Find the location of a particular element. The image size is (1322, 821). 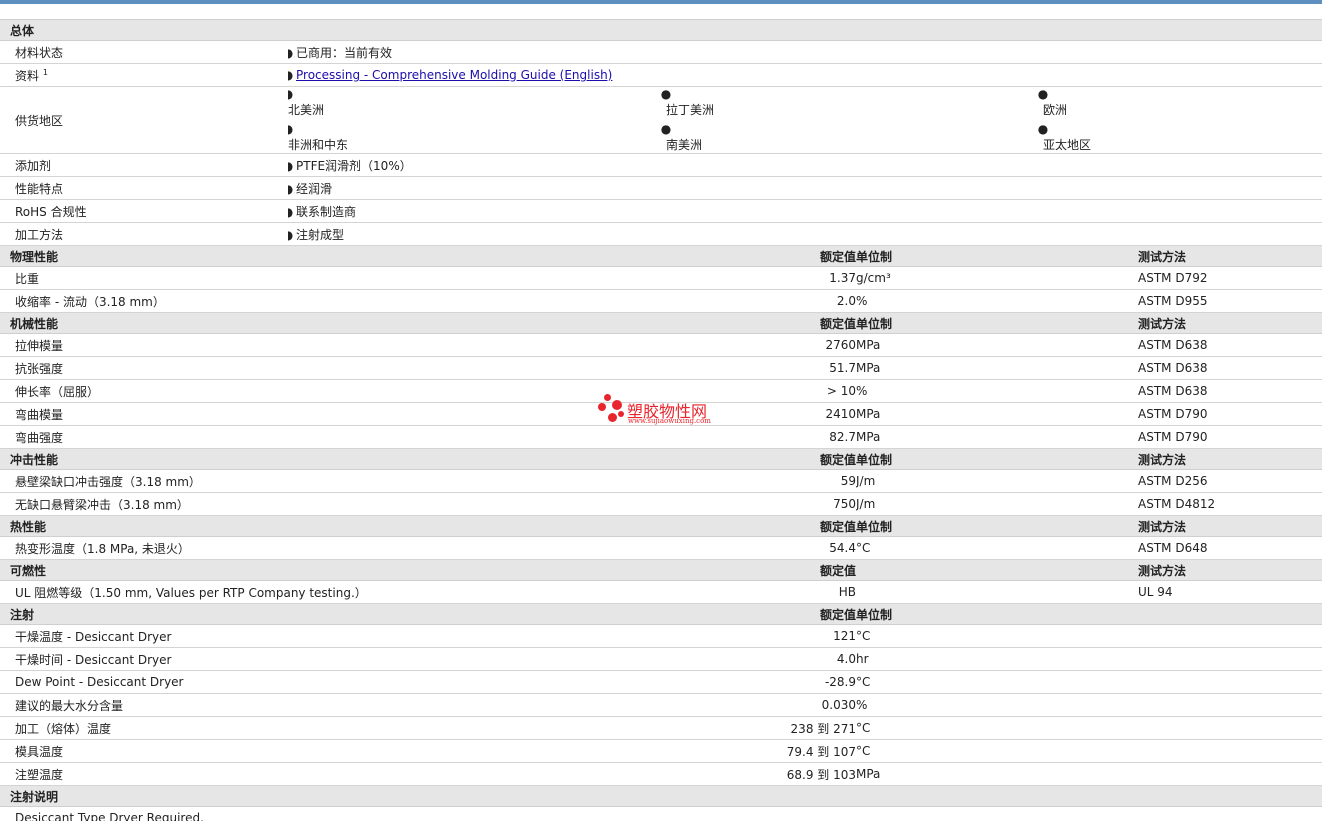

property-value: 68.9 到 103 is located at coordinates (761, 774).